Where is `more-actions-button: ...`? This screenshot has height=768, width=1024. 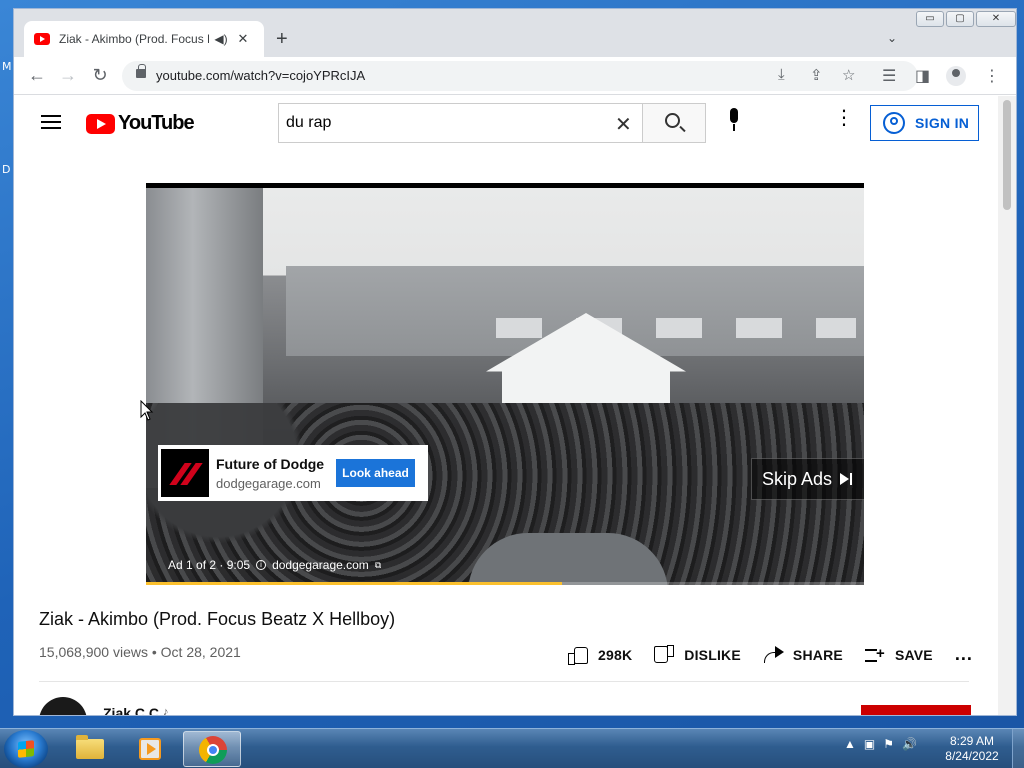 more-actions-button: ... is located at coordinates (964, 654).